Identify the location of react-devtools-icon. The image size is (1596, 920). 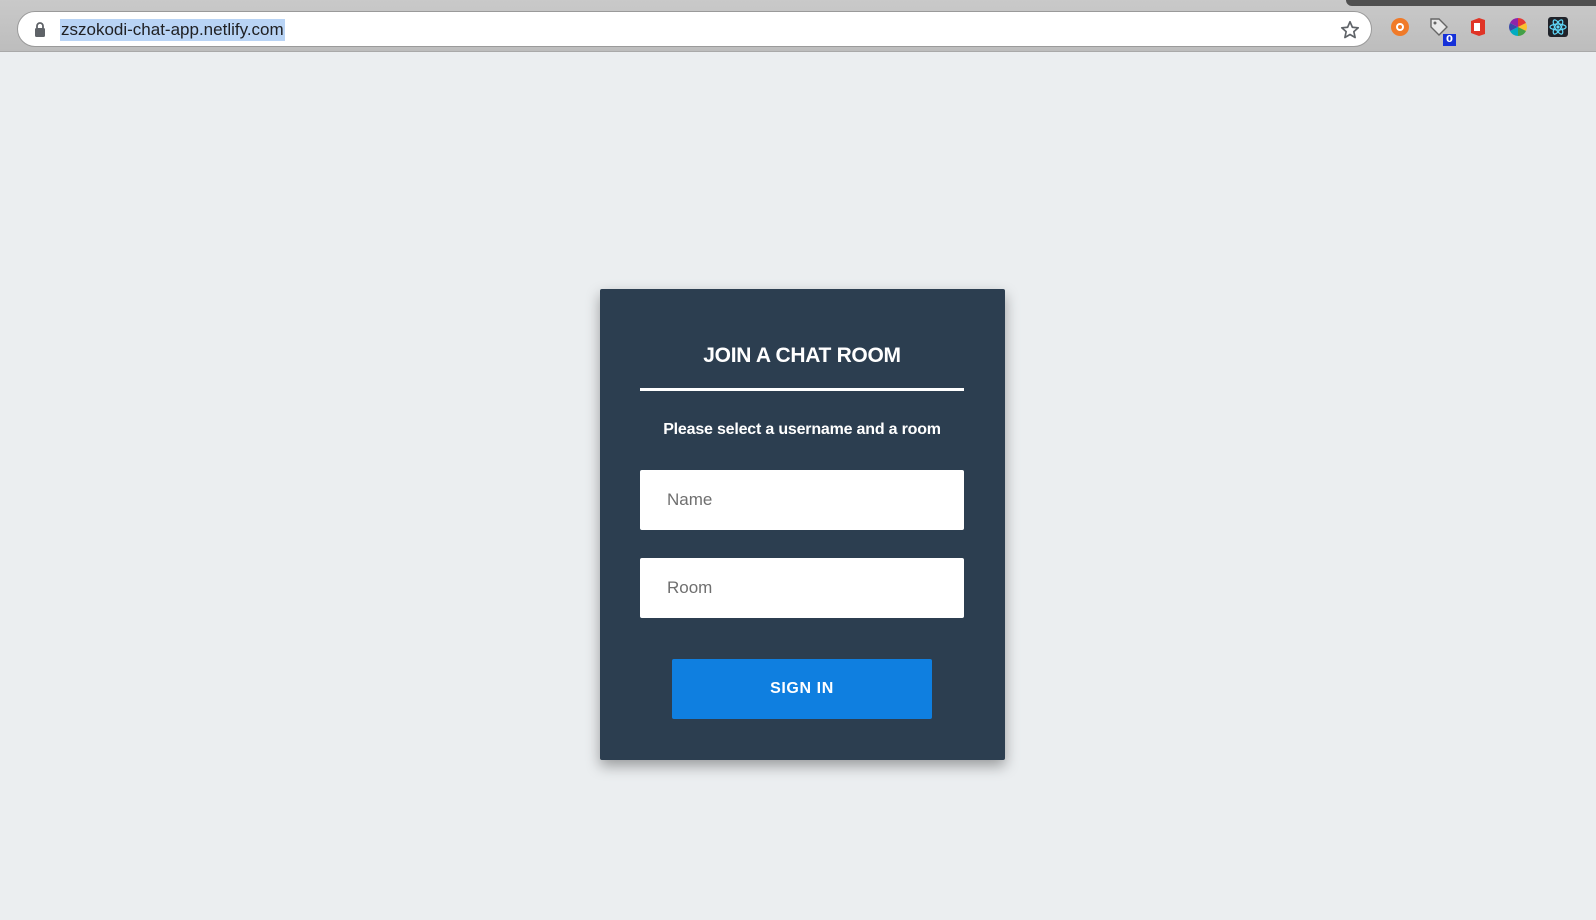
(1558, 27).